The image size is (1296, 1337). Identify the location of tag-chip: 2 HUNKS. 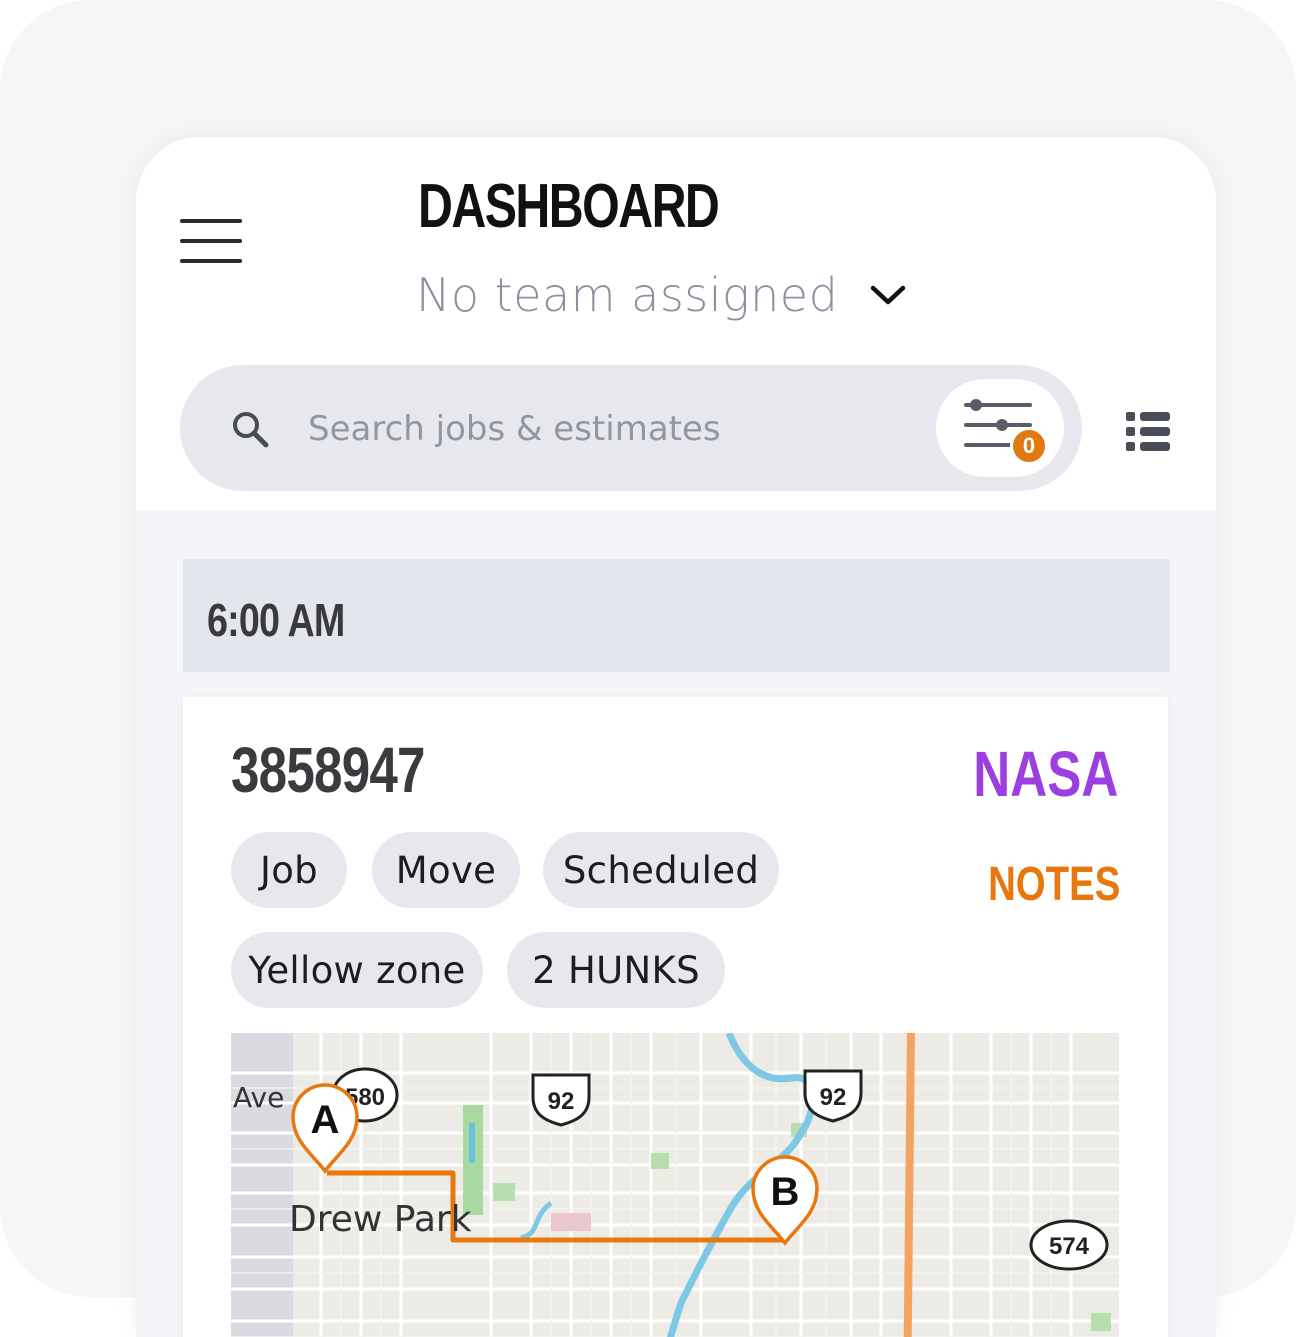
(616, 970).